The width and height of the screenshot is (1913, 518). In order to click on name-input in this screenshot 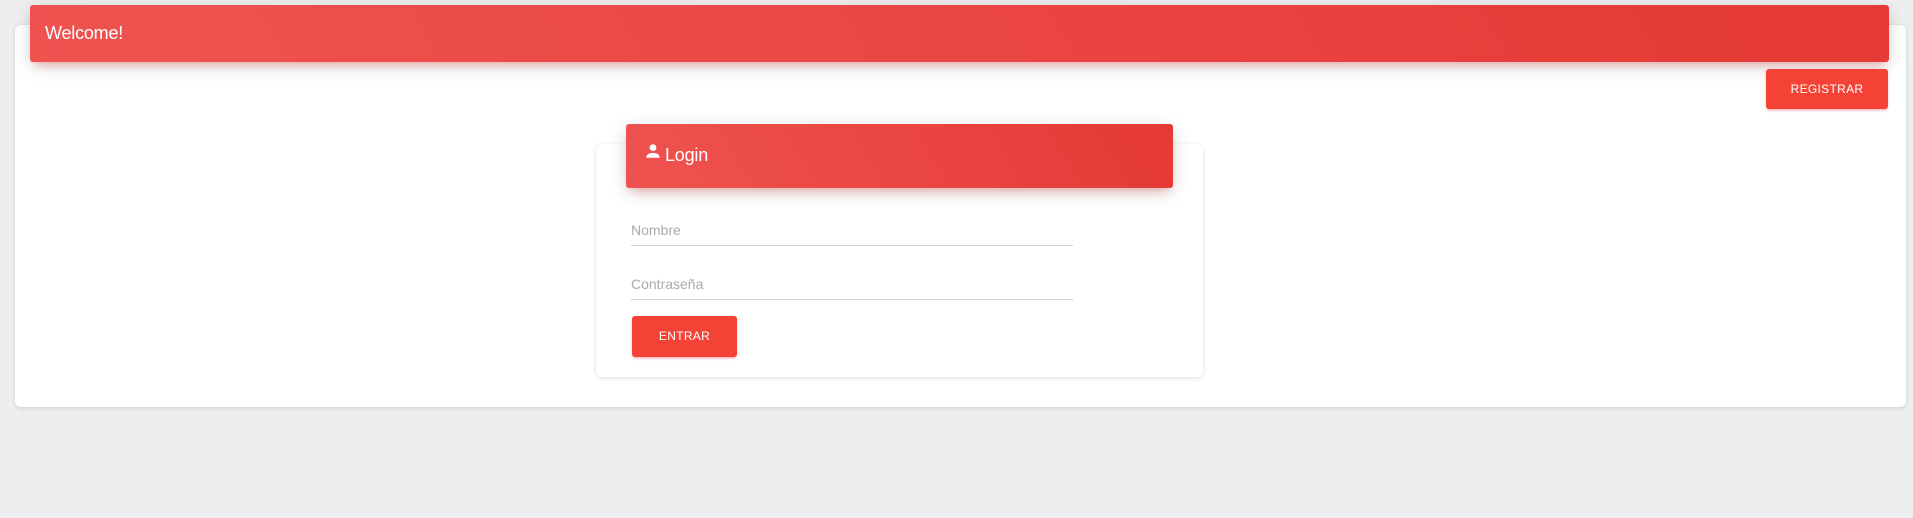, I will do `click(852, 230)`.